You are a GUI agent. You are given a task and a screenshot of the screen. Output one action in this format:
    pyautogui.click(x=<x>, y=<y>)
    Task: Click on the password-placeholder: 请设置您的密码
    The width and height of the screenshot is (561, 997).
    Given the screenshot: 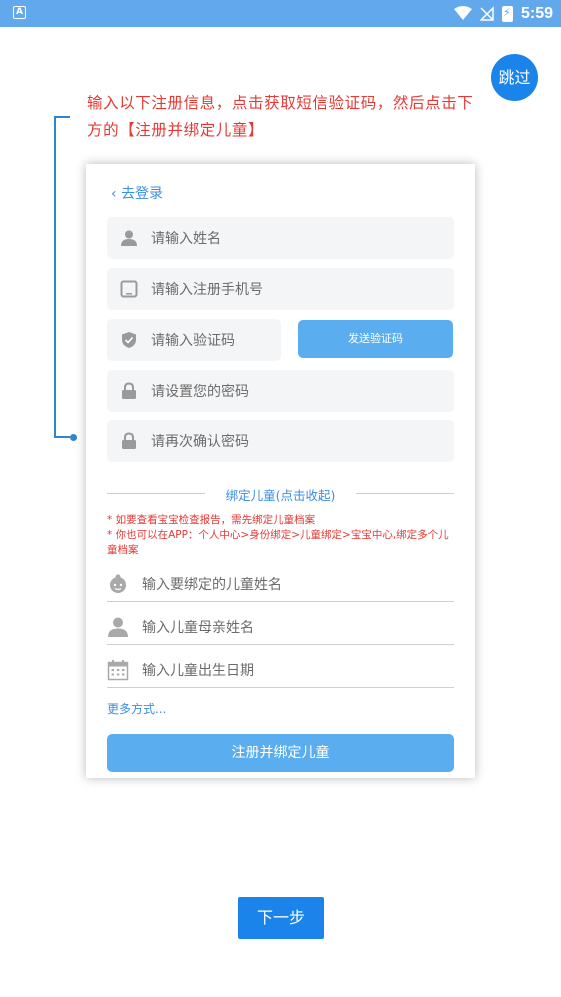 What is the action you would take?
    pyautogui.click(x=200, y=392)
    